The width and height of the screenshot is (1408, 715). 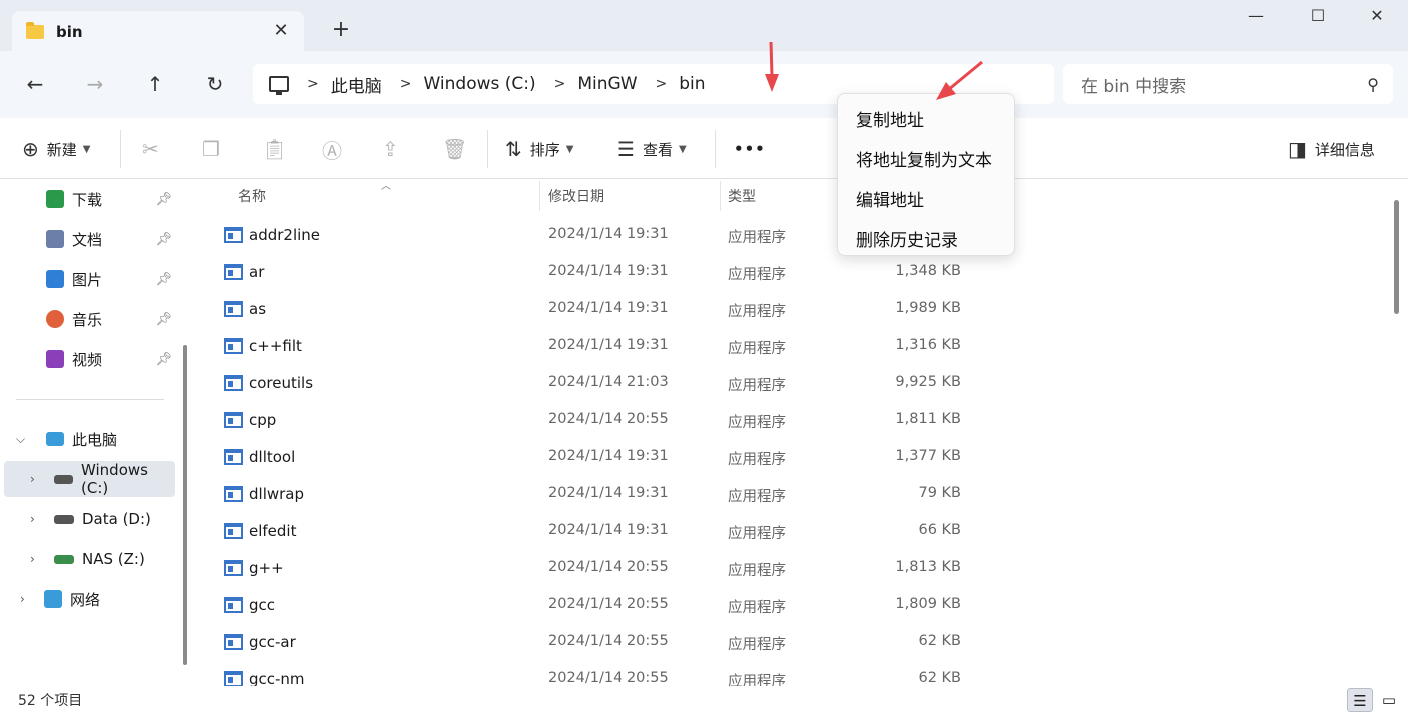 What do you see at coordinates (791, 346) in the screenshot?
I see `table-row: c++filt 2024/1/14 19:31 应用程序 1,316 KB` at bounding box center [791, 346].